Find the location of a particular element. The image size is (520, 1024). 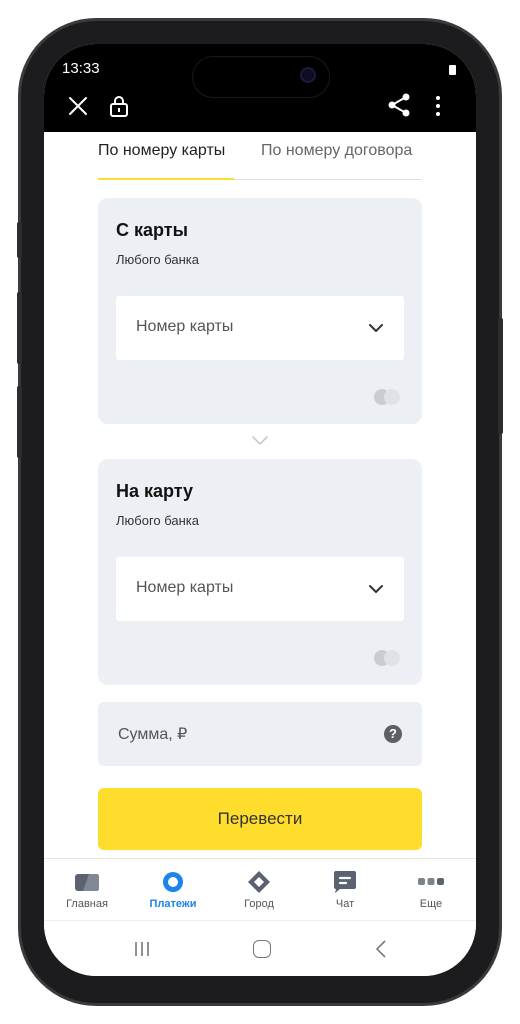

battery-icon is located at coordinates (452, 70).